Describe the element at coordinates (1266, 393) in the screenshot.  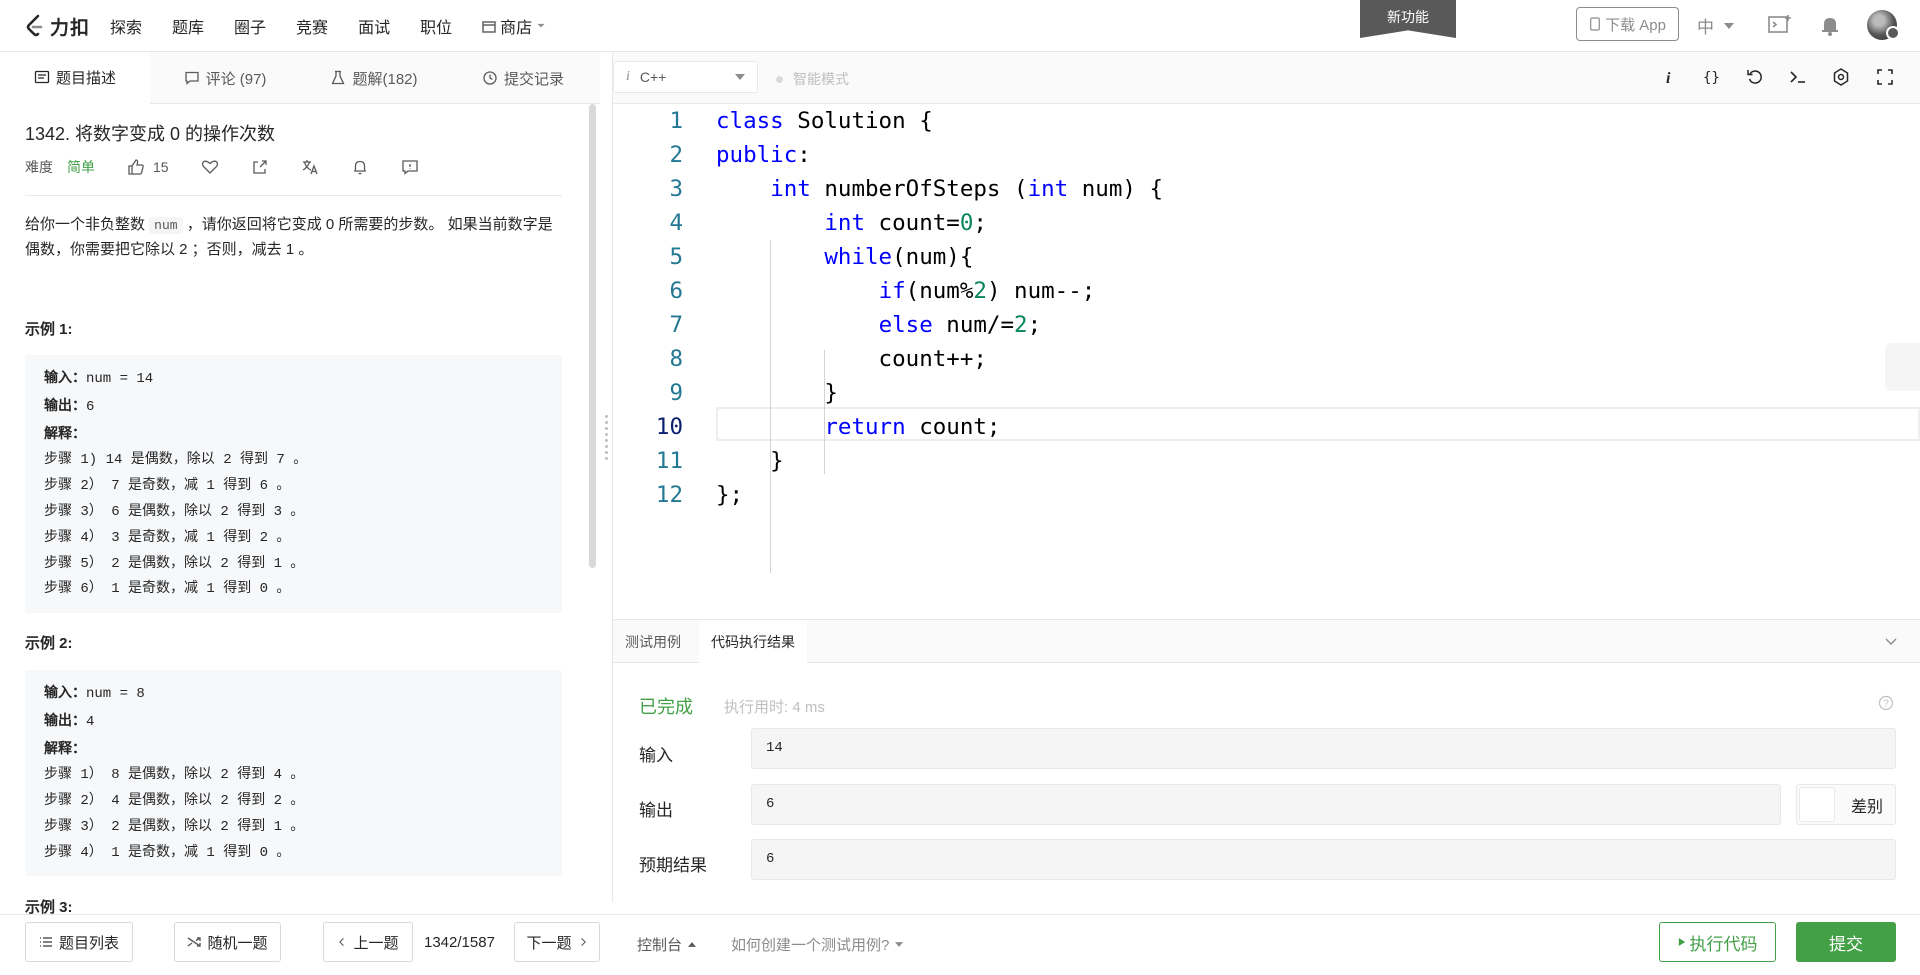
I see `code-line: 9 }` at that location.